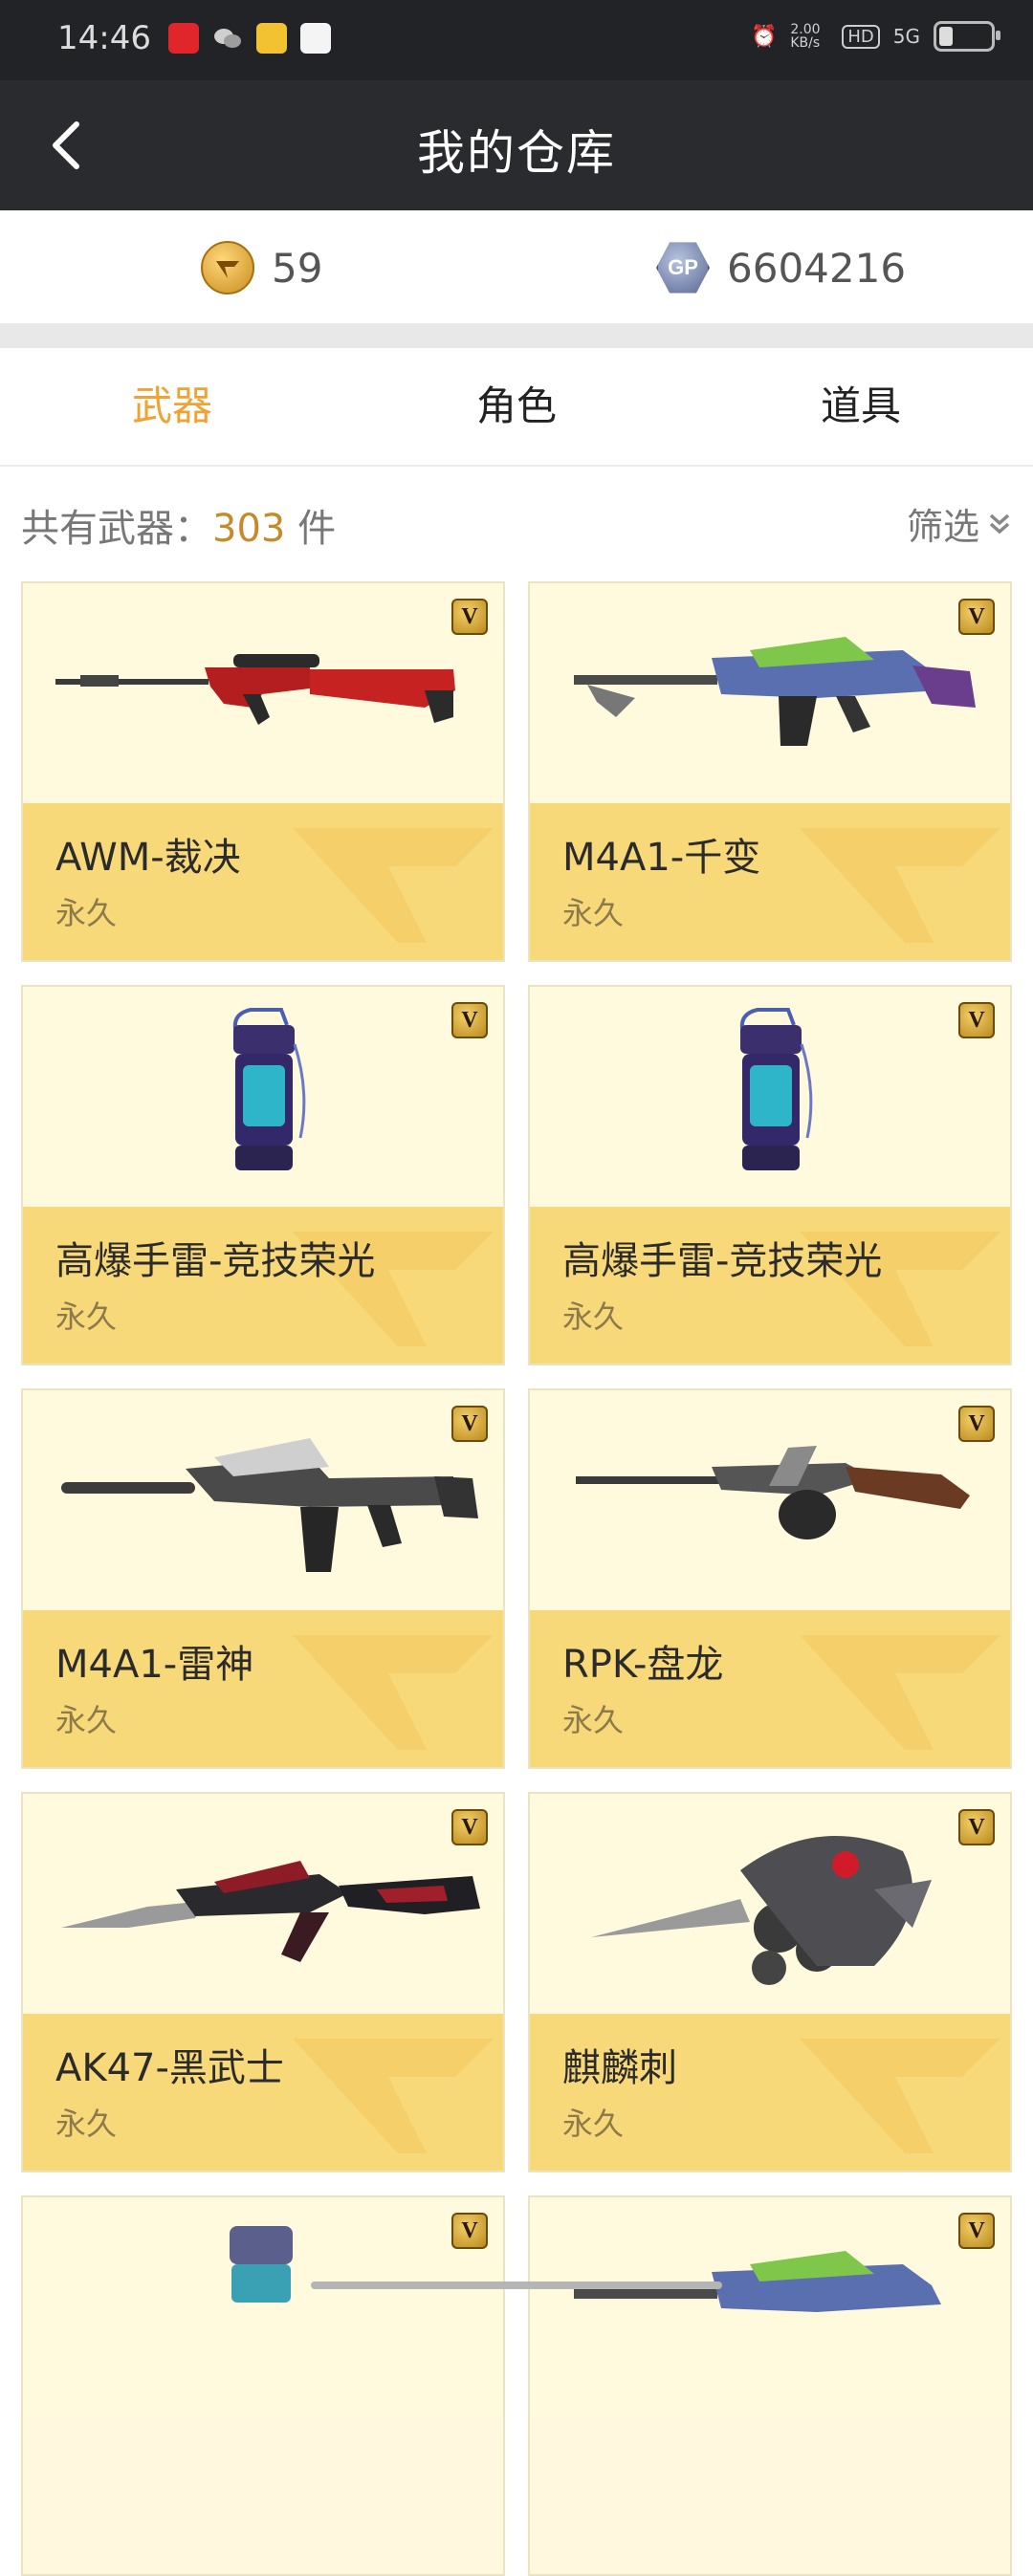  I want to click on tab-characters: 角色, so click(516, 406).